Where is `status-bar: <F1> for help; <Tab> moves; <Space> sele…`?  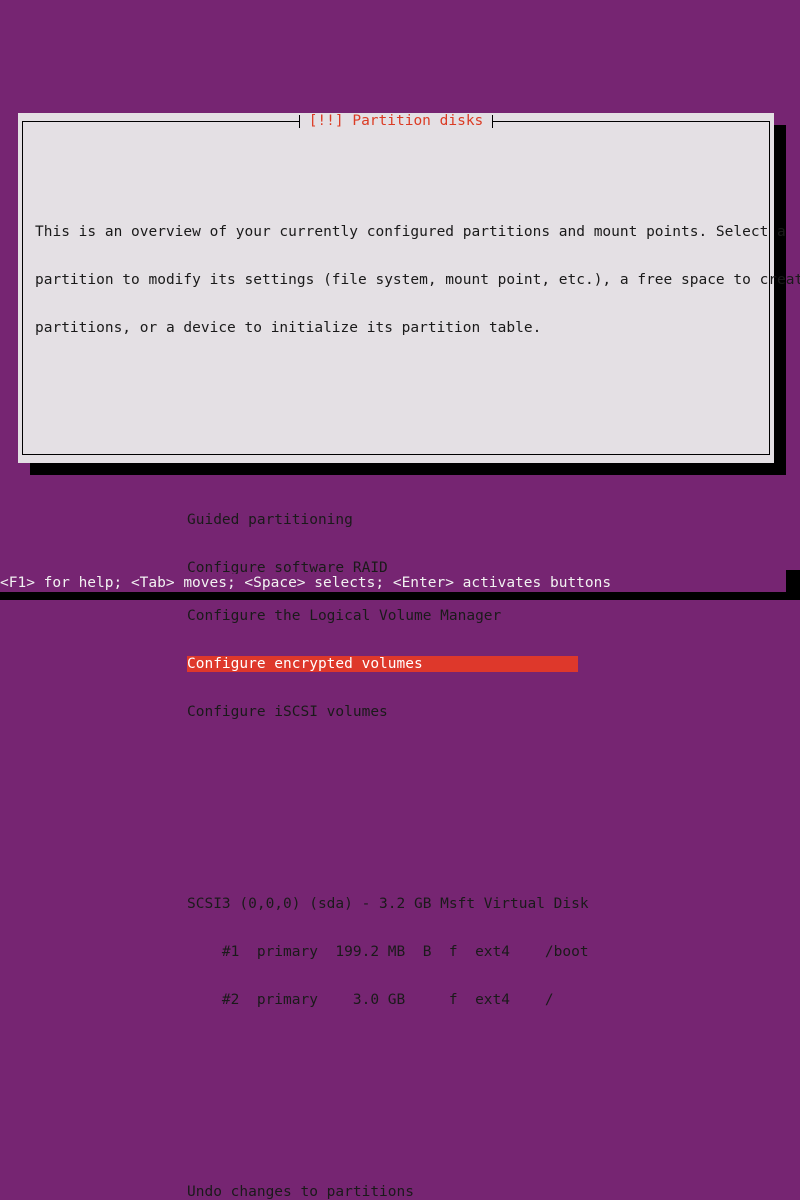
status-bar: <F1> for help; <Tab> moves; <Space> sele… is located at coordinates (400, 583).